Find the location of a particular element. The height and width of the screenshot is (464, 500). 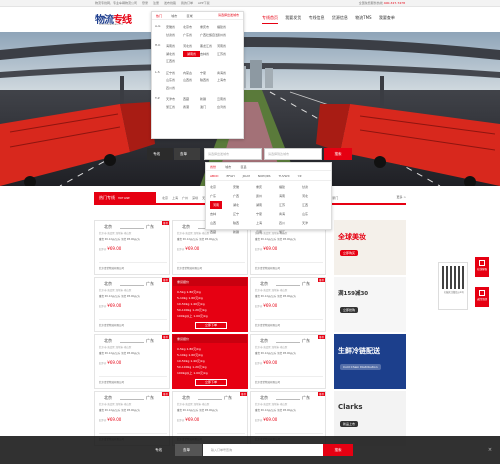

province-option: 广东 is located at coordinates (221, 196).